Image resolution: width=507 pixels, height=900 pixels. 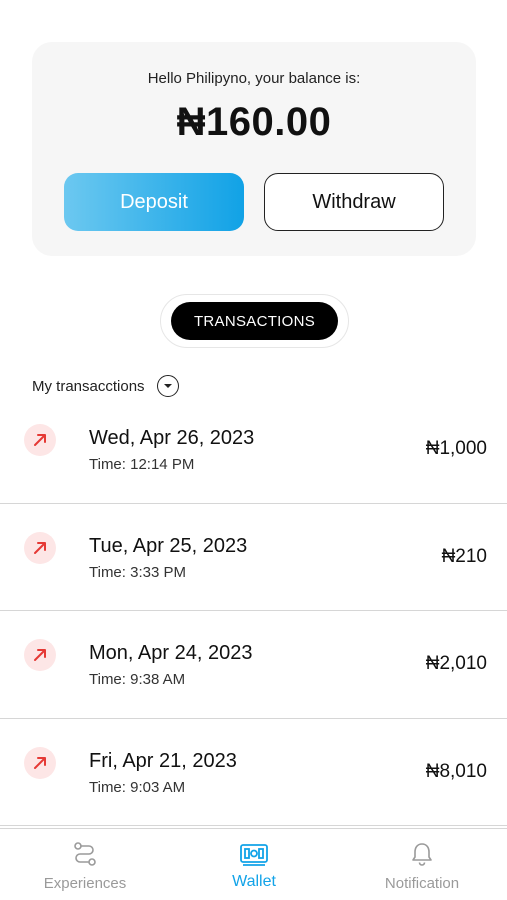 I want to click on filter-label: My transacctions, so click(x=88, y=386).